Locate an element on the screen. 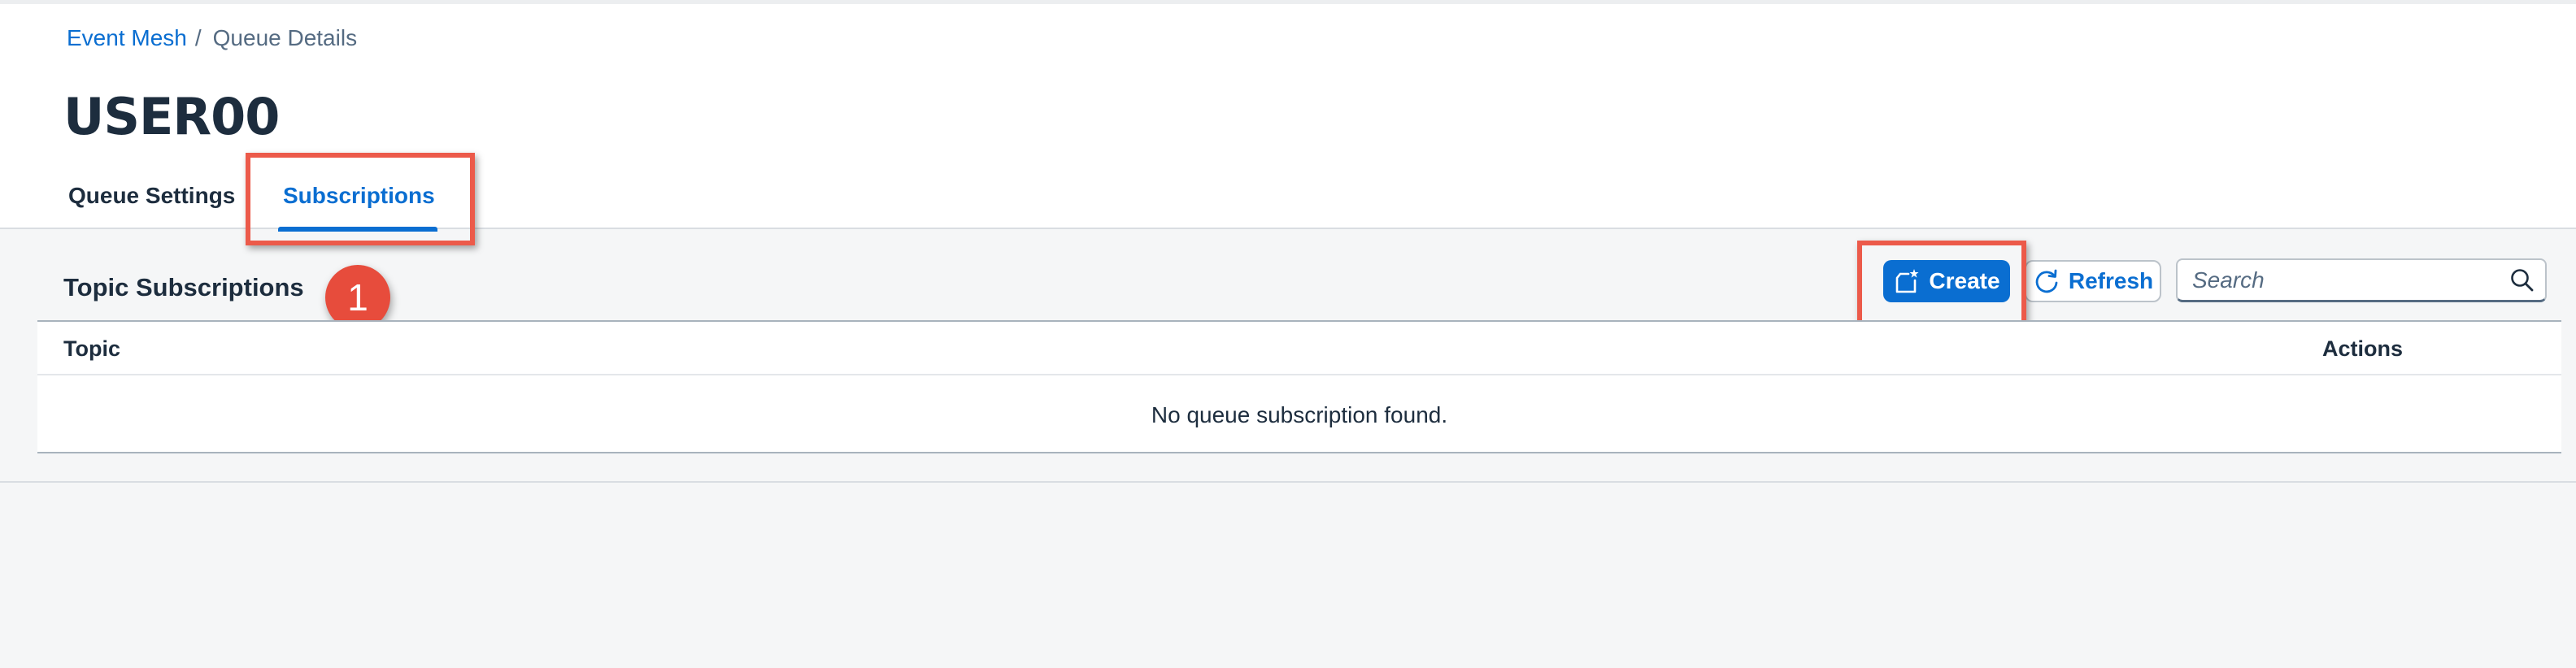 The image size is (2576, 668). search-field is located at coordinates (2362, 280).